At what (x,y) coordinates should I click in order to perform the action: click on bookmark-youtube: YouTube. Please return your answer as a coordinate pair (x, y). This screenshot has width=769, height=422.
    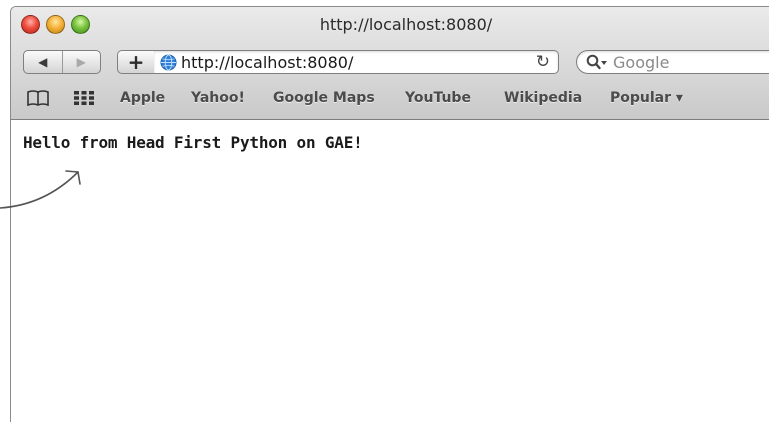
    Looking at the image, I should click on (438, 98).